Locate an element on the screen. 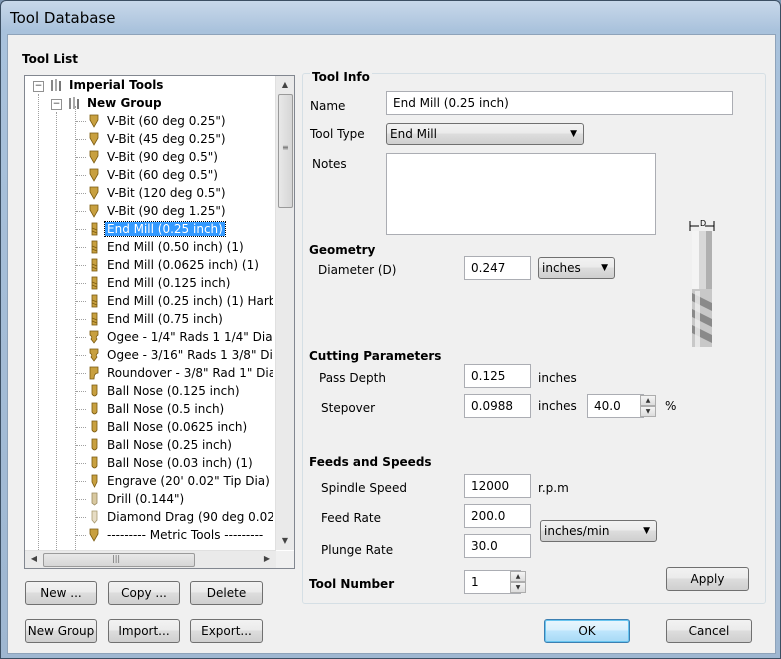 This screenshot has width=781, height=659. tree-item: Ball Nose (0.25 inch) is located at coordinates (160, 445).